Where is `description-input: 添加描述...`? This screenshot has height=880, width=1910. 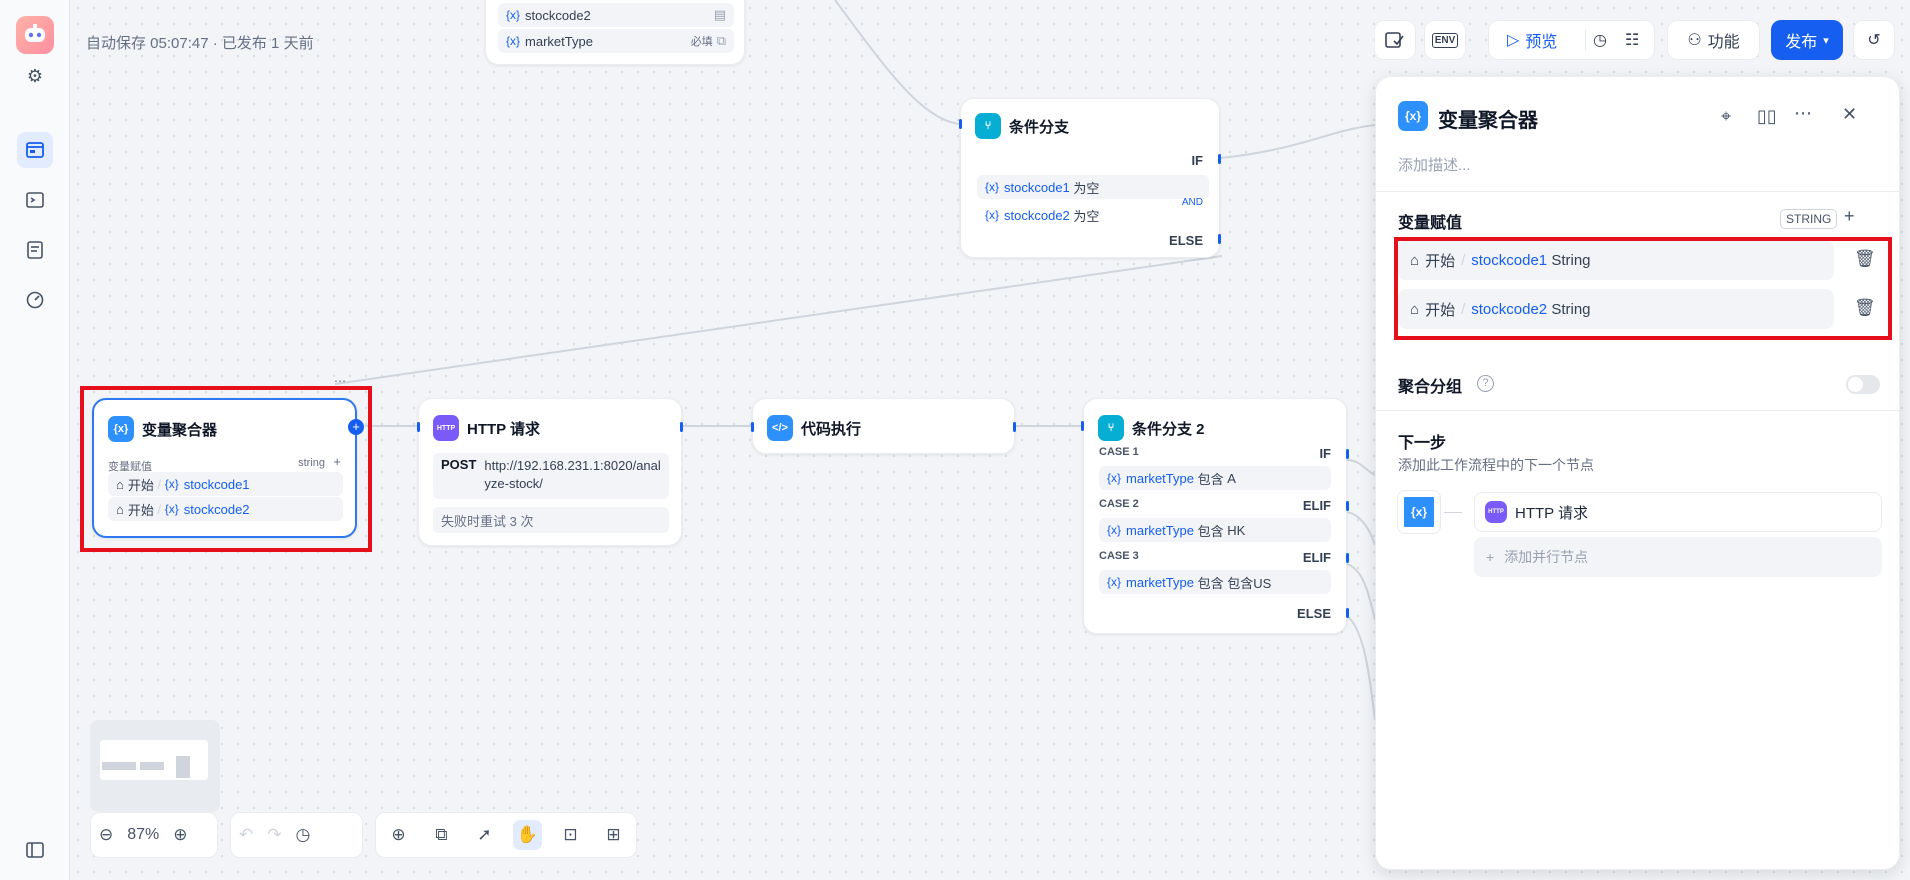 description-input: 添加描述... is located at coordinates (1434, 164).